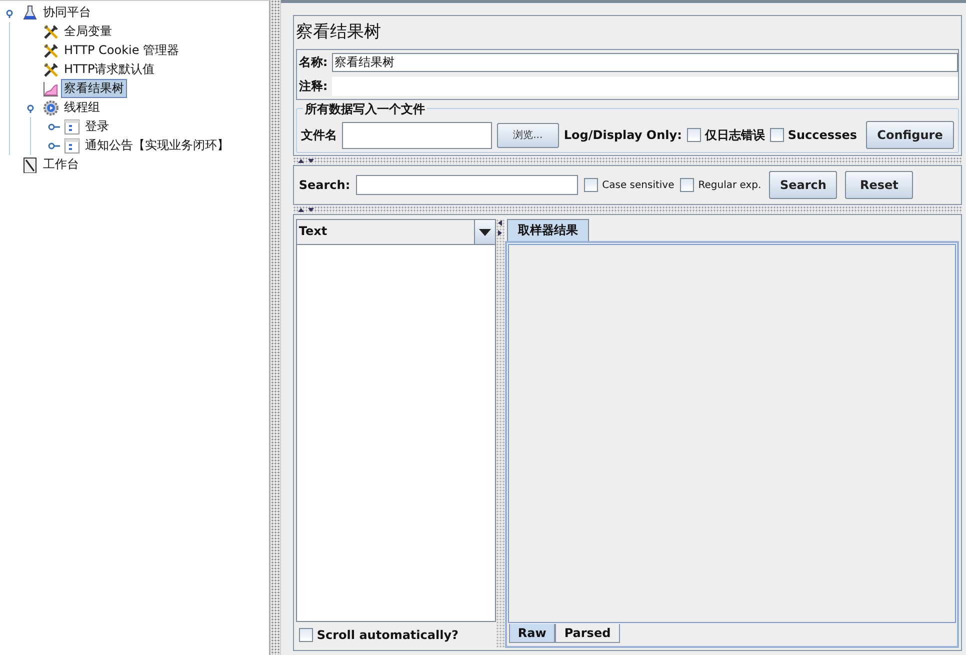 The height and width of the screenshot is (655, 966). Describe the element at coordinates (157, 145) in the screenshot. I see `tree-item: 通知公告【实现业务闭环】` at that location.